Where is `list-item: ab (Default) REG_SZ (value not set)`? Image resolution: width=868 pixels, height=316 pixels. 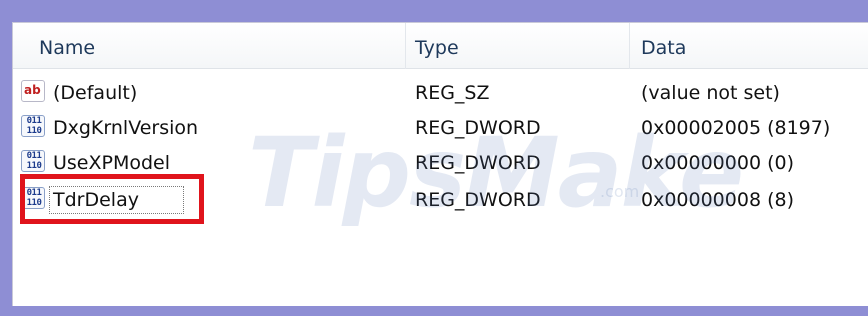
list-item: ab (Default) REG_SZ (value not set) is located at coordinates (440, 92).